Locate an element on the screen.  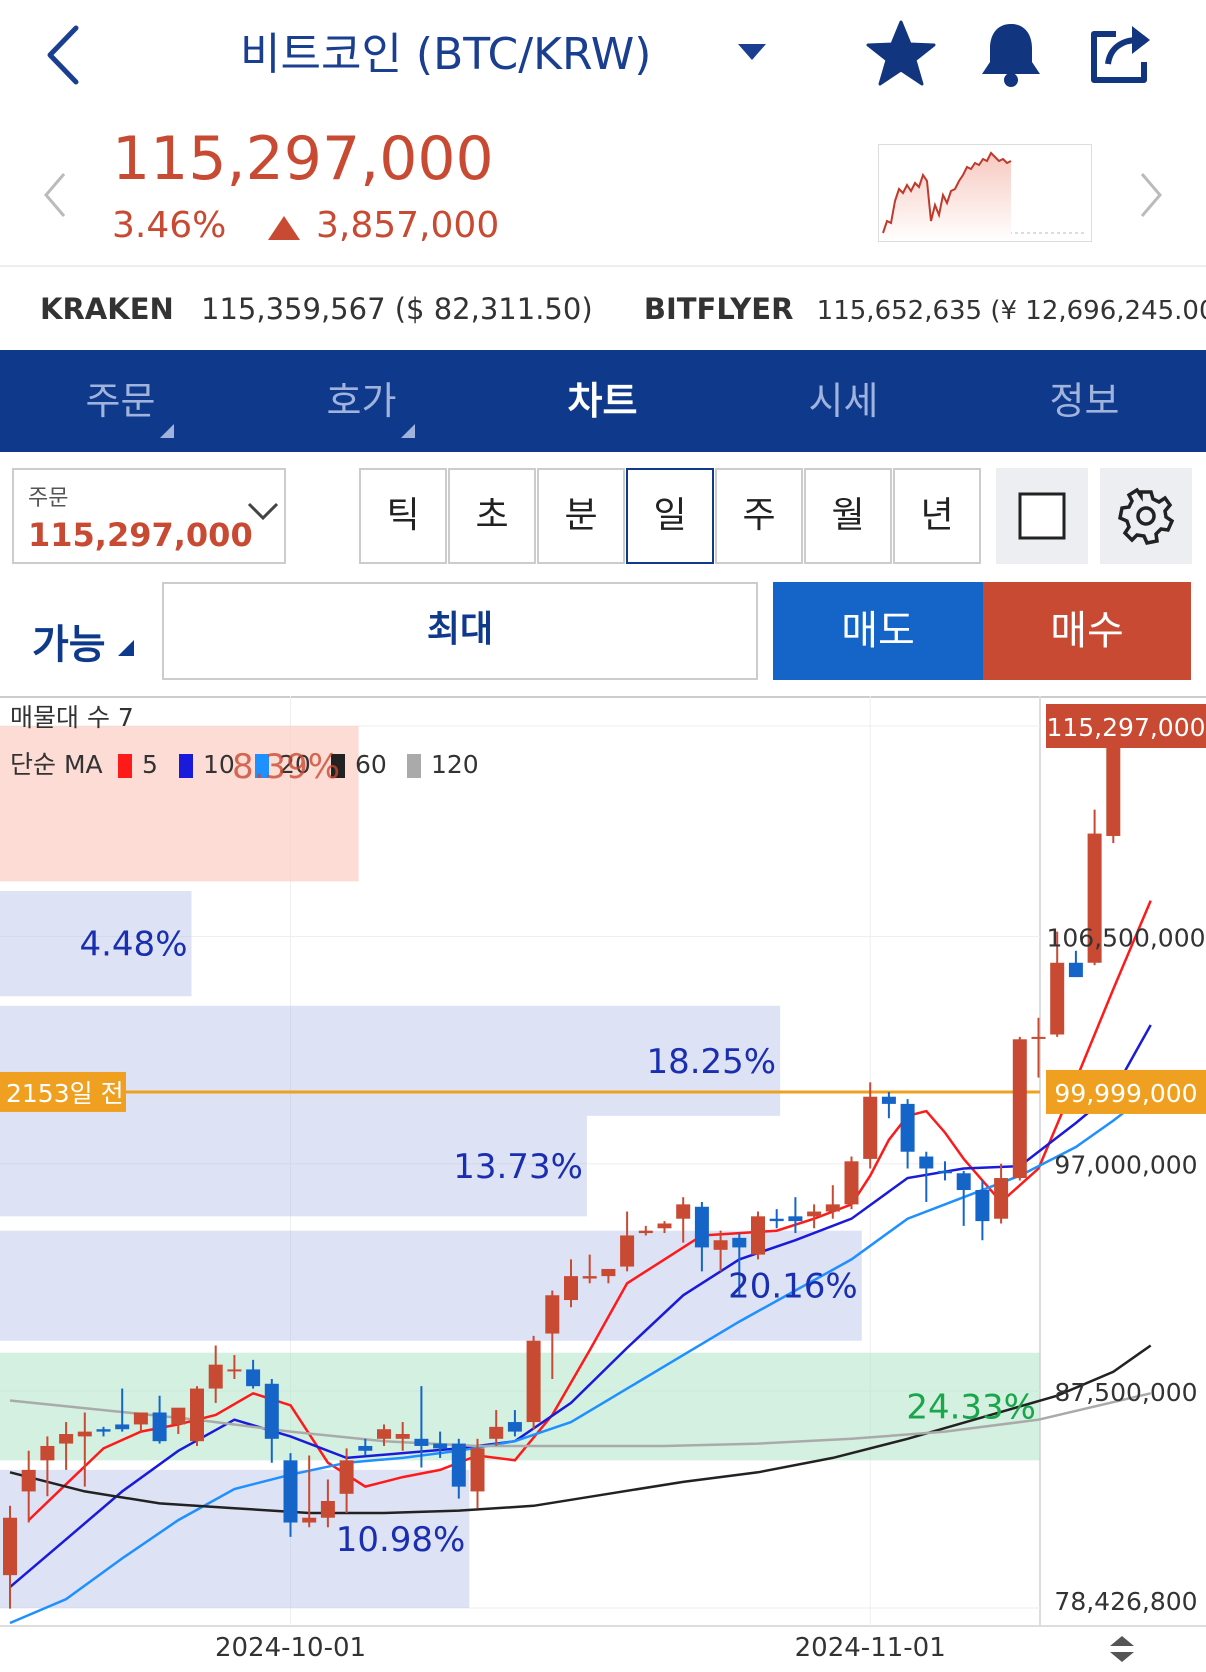
period-day: 일 is located at coordinates (670, 516).